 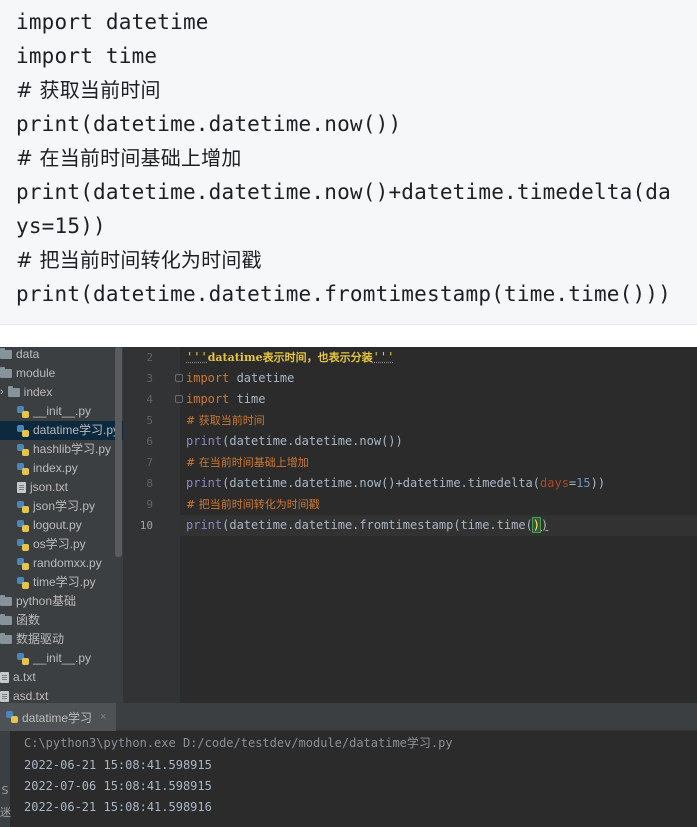 I want to click on tree-folder-index: › index, so click(x=26, y=392).